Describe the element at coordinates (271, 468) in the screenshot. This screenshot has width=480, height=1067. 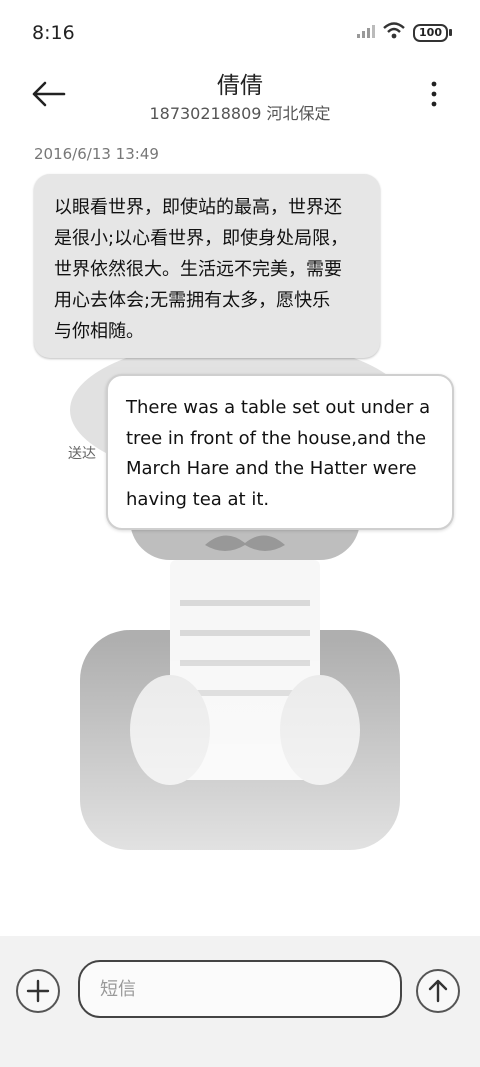
I see `message-line: March Hare and the Hatter were` at that location.